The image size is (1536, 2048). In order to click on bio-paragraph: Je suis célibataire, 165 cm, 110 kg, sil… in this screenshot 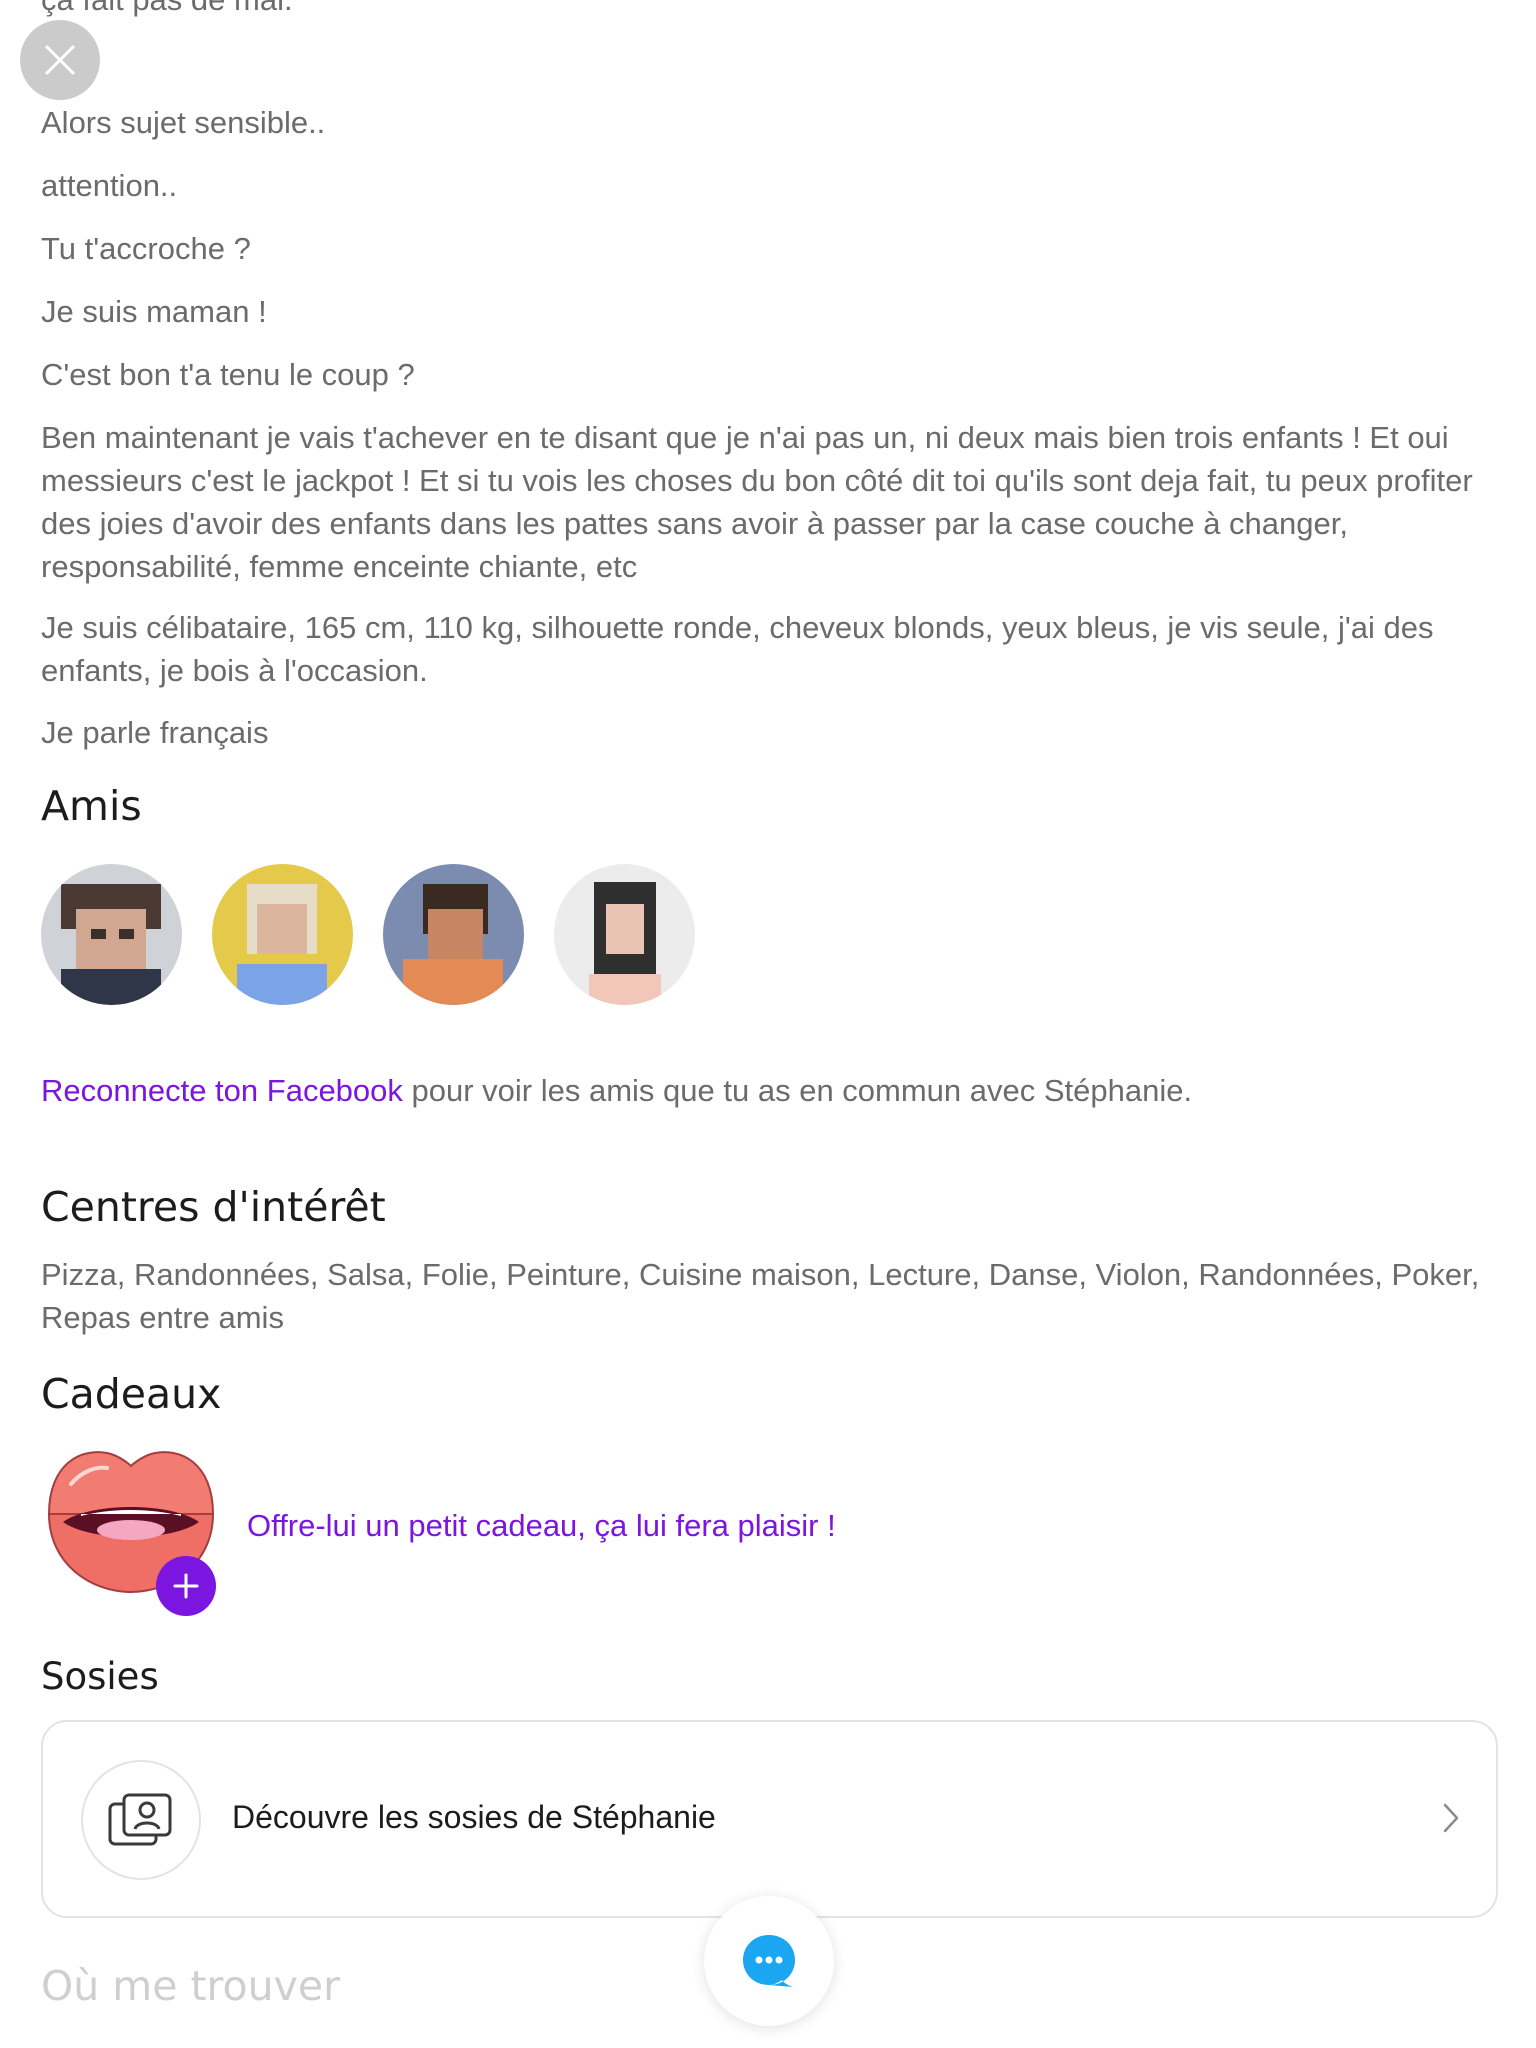, I will do `click(737, 649)`.